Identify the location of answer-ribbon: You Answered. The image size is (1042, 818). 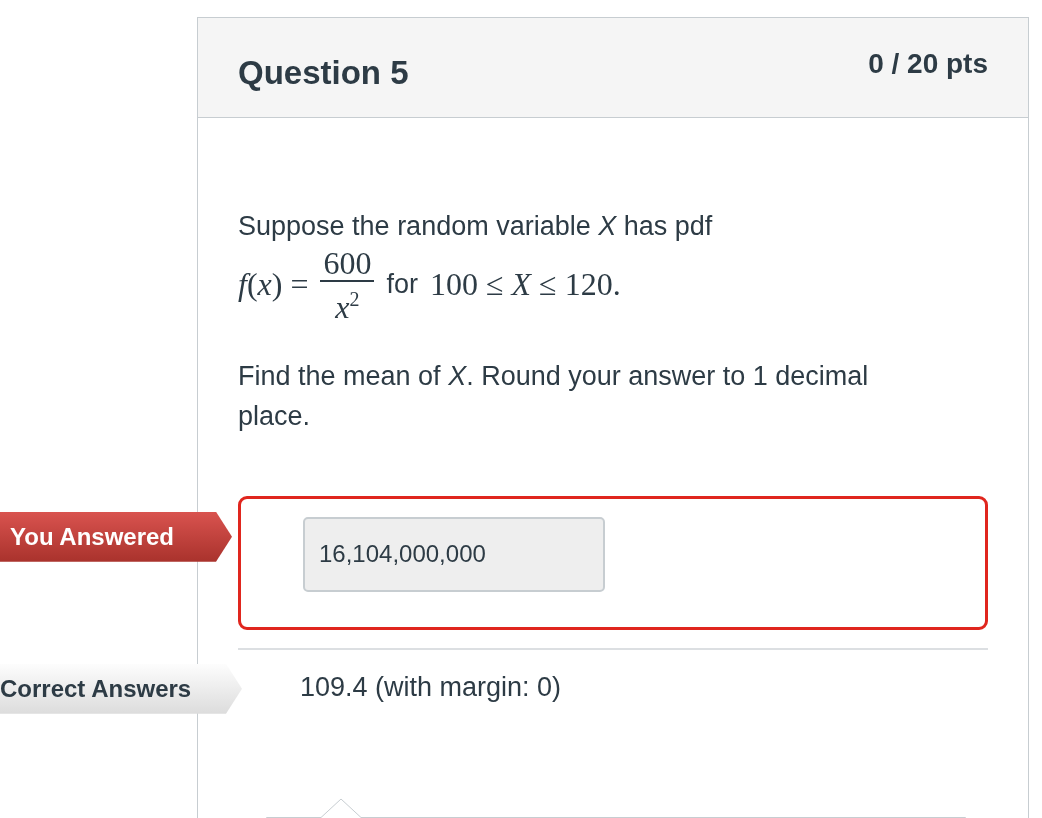
(116, 536).